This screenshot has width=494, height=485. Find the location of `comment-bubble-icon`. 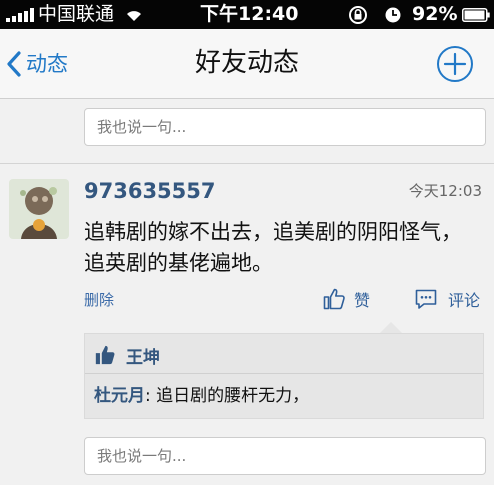

comment-bubble-icon is located at coordinates (426, 299).